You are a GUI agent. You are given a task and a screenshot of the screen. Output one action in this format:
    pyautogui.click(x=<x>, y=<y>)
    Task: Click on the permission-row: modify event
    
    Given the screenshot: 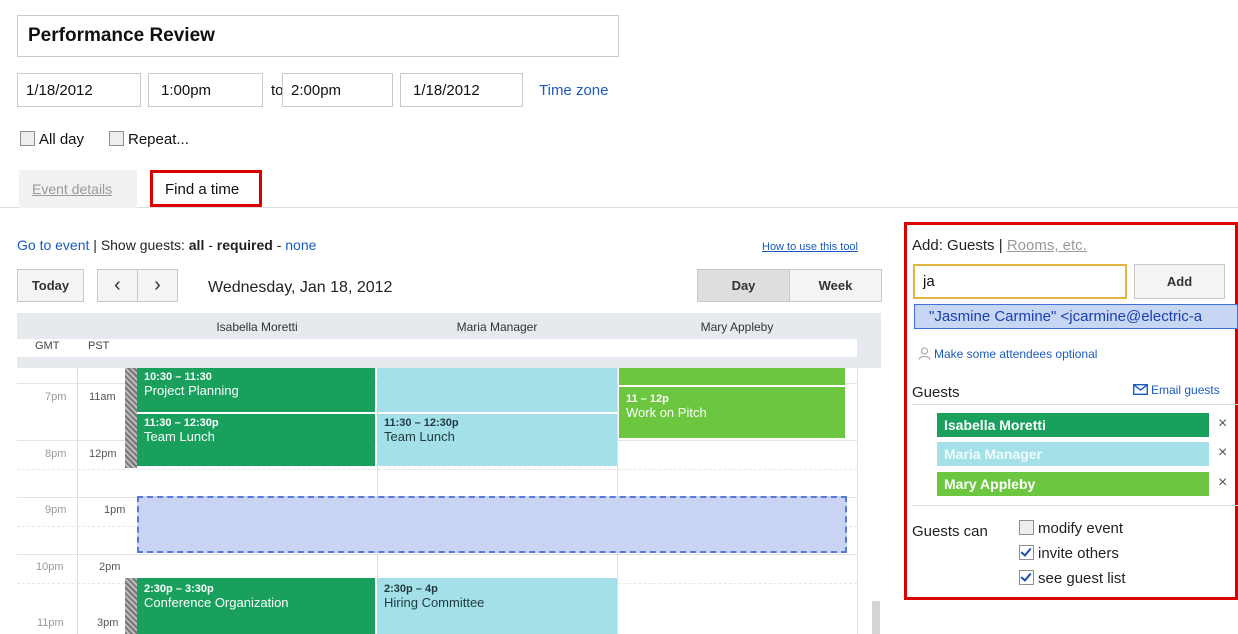 What is the action you would take?
    pyautogui.click(x=1071, y=528)
    